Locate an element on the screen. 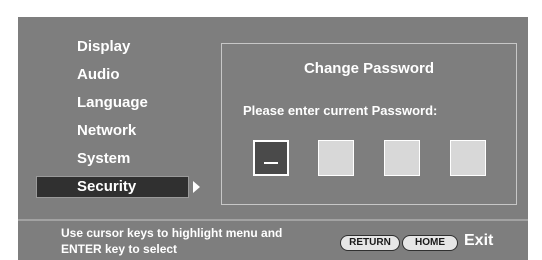  menu-item-network: Network is located at coordinates (106, 131).